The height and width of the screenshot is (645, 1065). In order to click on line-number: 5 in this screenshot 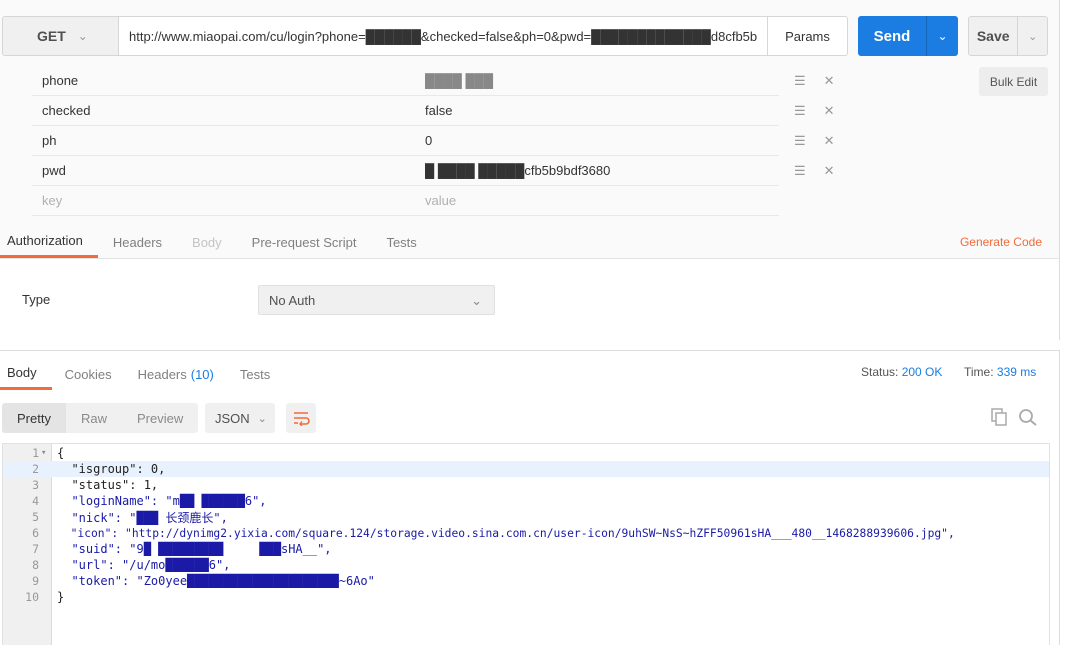, I will do `click(35, 517)`.